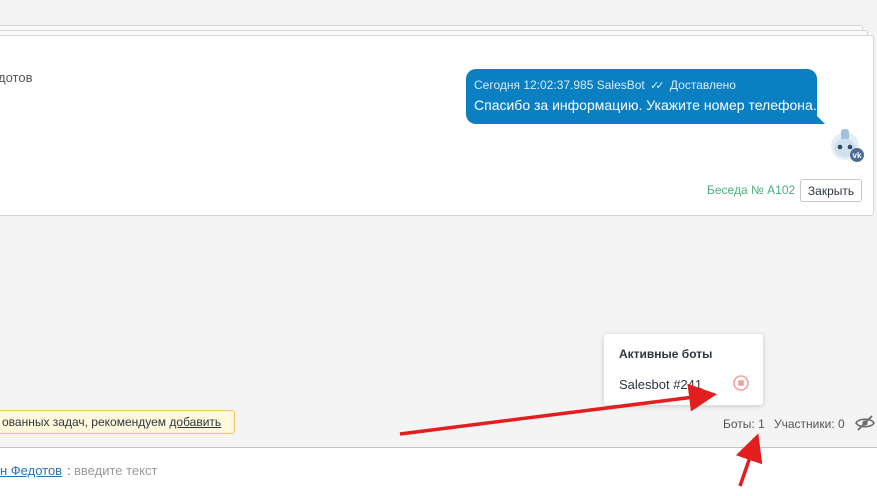 The width and height of the screenshot is (877, 496). I want to click on chat-number: Беседа № А102, so click(751, 190).